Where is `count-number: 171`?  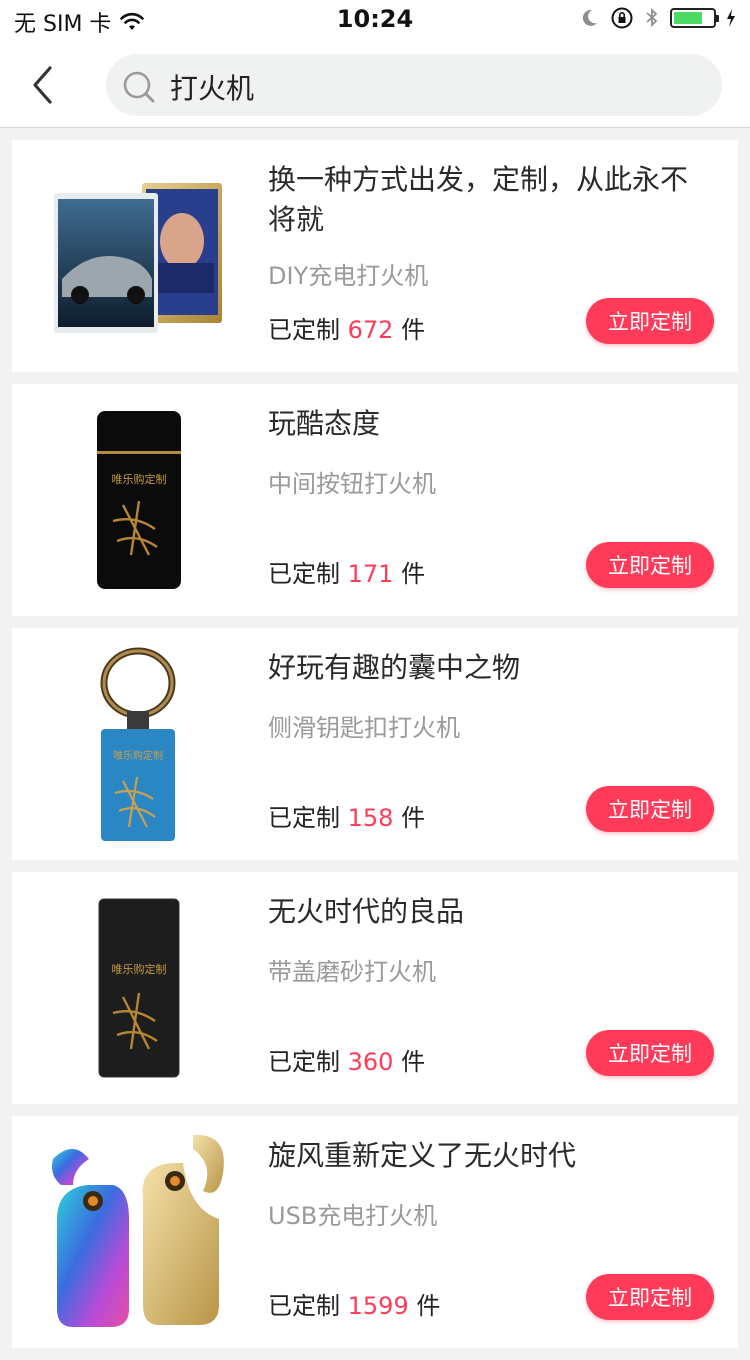 count-number: 171 is located at coordinates (370, 574).